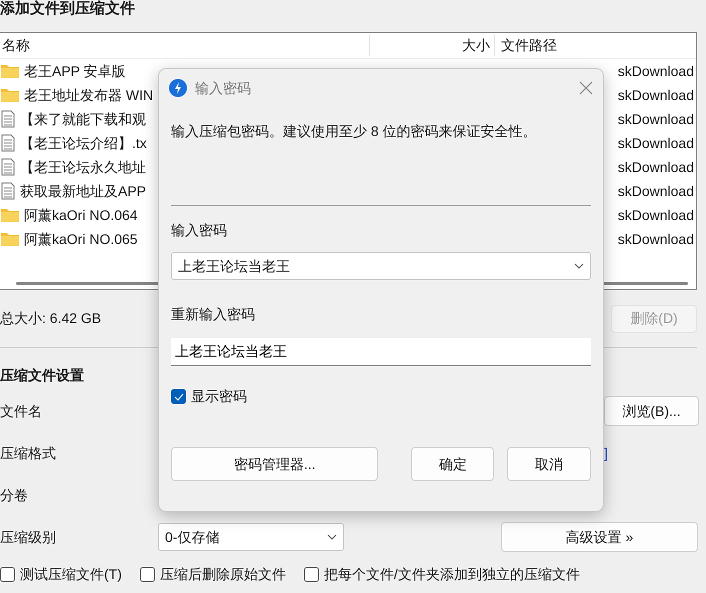 Image resolution: width=706 pixels, height=593 pixels. I want to click on field-label: 输入密码, so click(199, 230).